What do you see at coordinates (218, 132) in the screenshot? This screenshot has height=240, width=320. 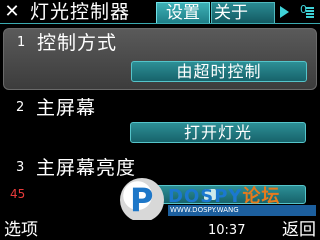 I see `main-screen-value: 打开灯光` at bounding box center [218, 132].